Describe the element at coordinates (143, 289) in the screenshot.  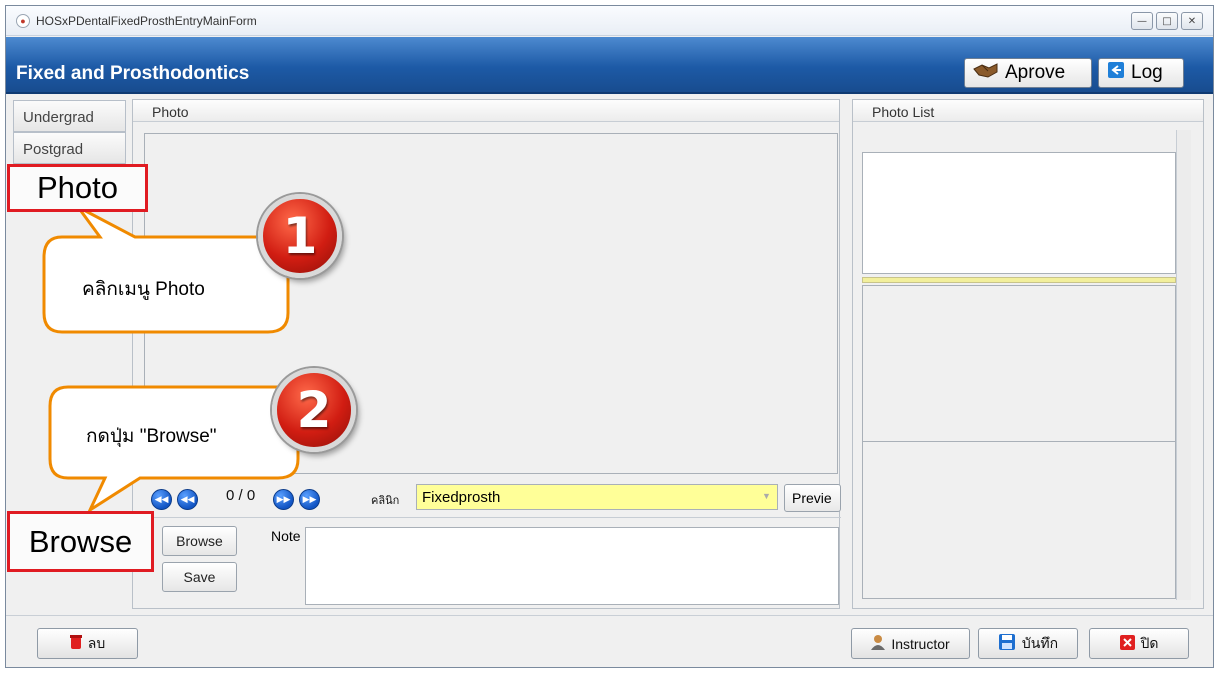
I see `callout-1-text: คลิกเมนู Photo` at that location.